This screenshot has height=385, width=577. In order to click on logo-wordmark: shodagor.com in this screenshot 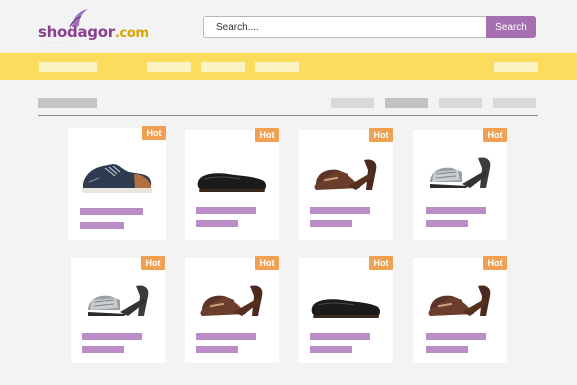, I will do `click(93, 32)`.